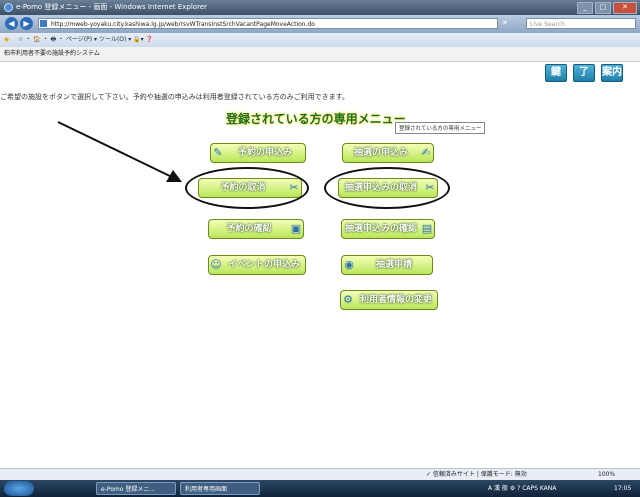 The image size is (640, 497). I want to click on system-tray: A 漢 般 ⚙ ? CAPS KANA, so click(522, 488).